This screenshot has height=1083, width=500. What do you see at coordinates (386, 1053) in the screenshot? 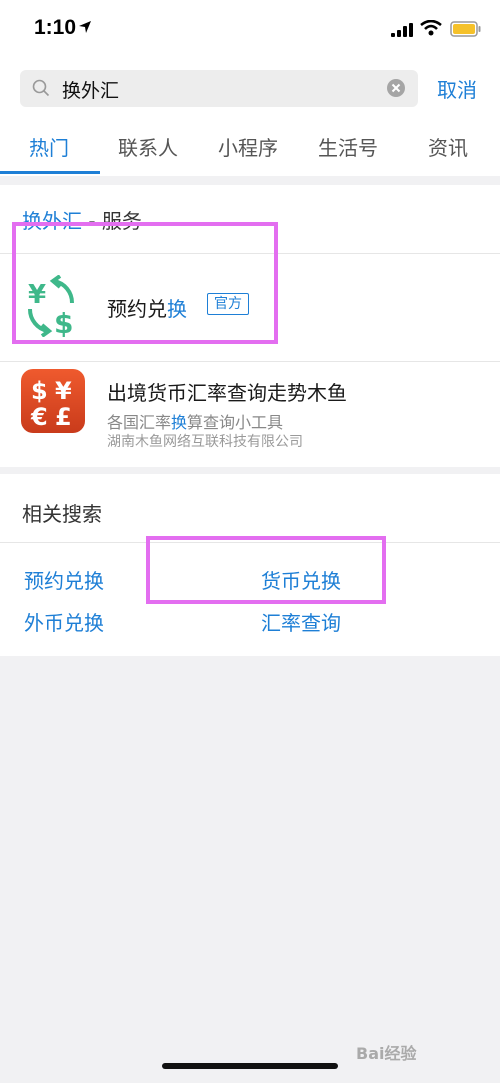
I see `watermark: Bai经验` at bounding box center [386, 1053].